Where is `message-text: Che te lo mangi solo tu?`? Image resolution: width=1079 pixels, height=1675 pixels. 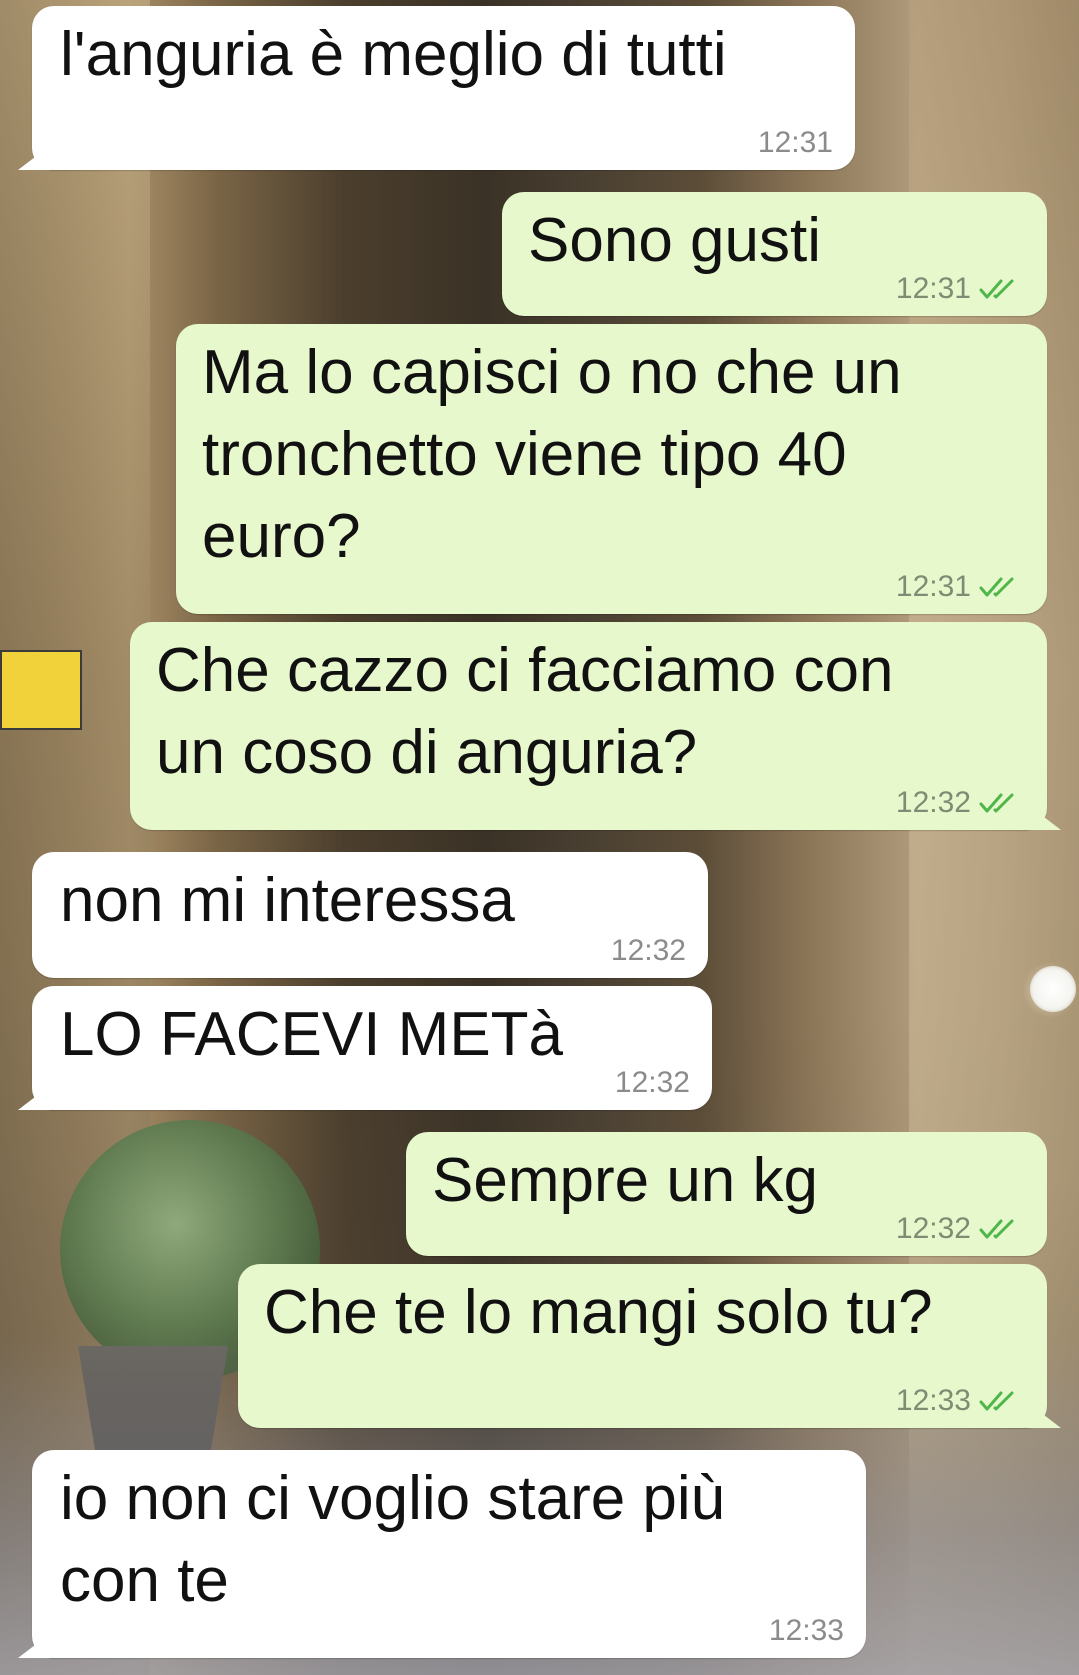 message-text: Che te lo mangi solo tu? is located at coordinates (598, 1312).